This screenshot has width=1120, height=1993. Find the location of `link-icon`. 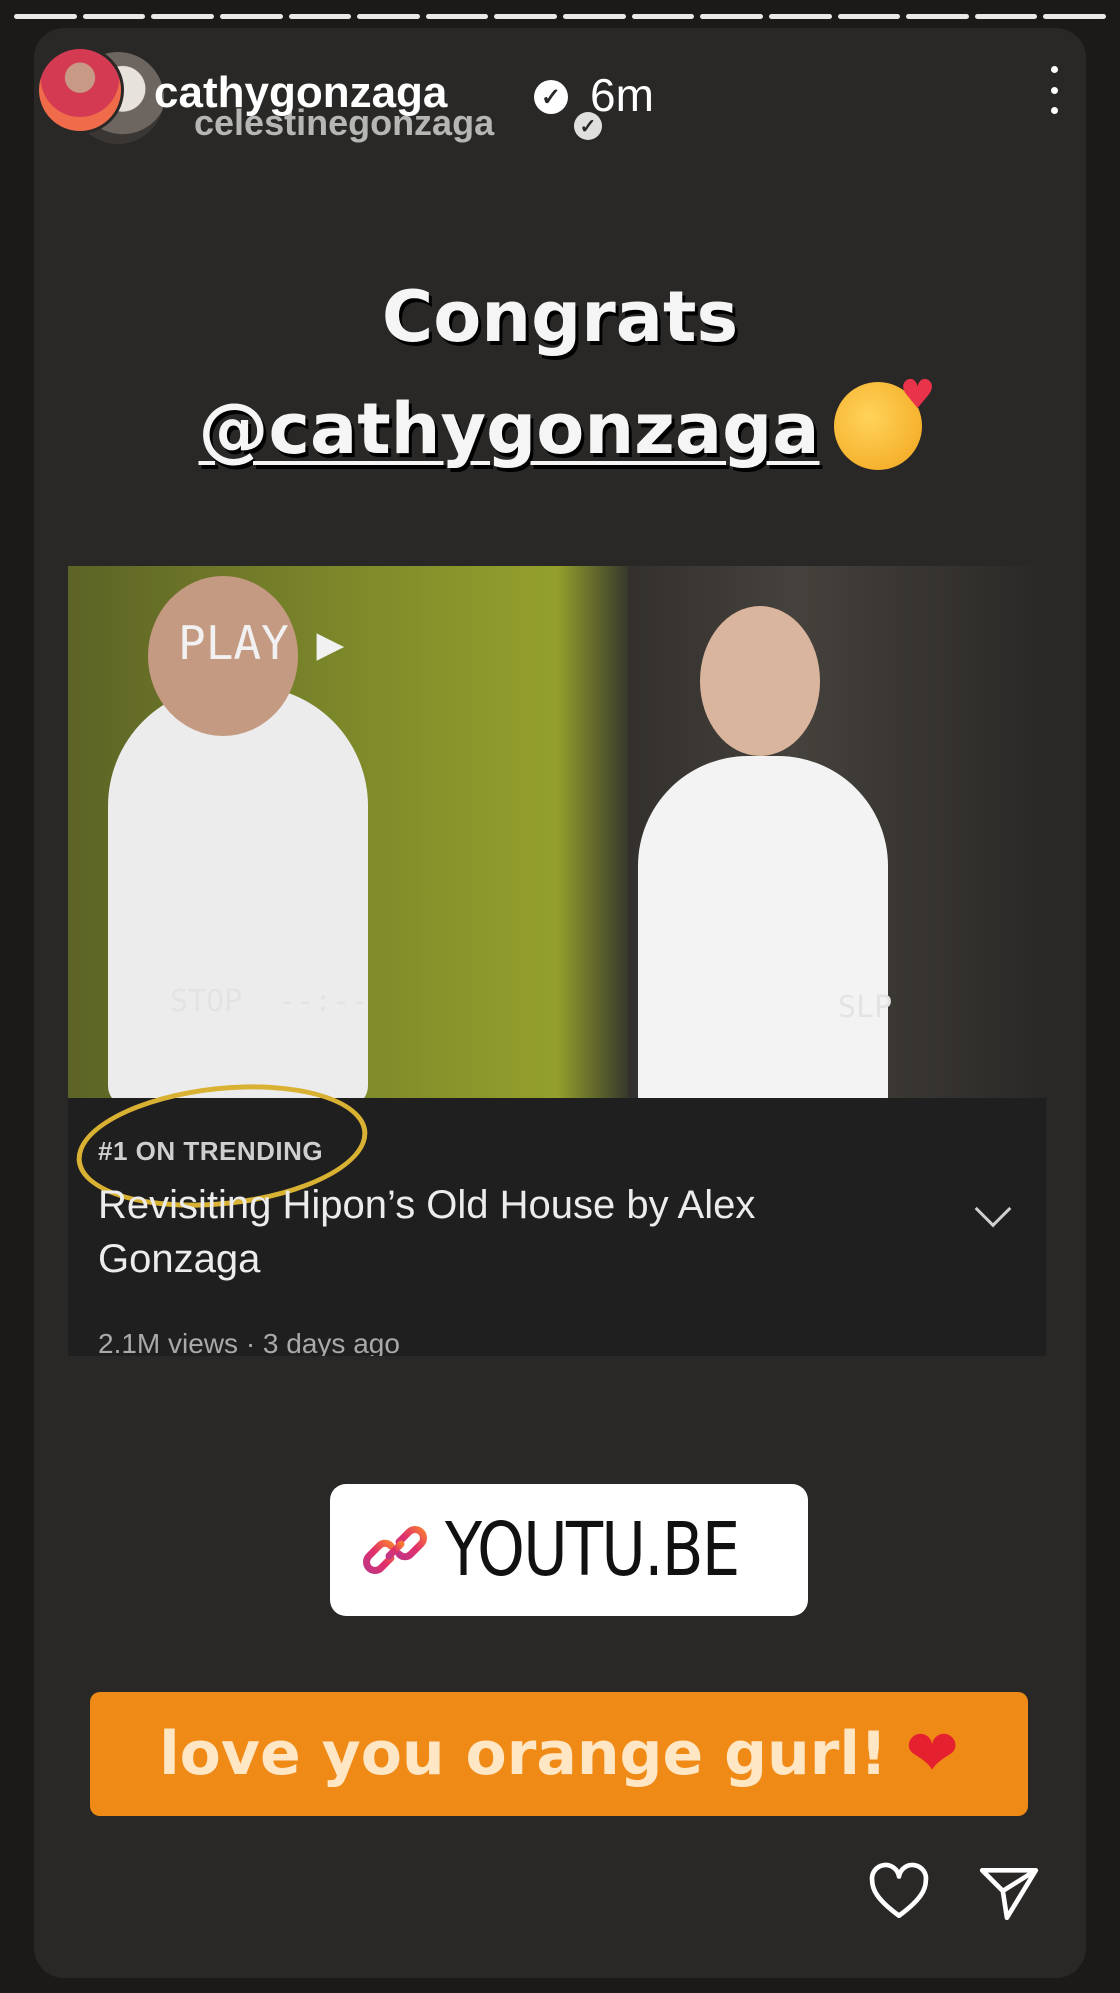

link-icon is located at coordinates (395, 1550).